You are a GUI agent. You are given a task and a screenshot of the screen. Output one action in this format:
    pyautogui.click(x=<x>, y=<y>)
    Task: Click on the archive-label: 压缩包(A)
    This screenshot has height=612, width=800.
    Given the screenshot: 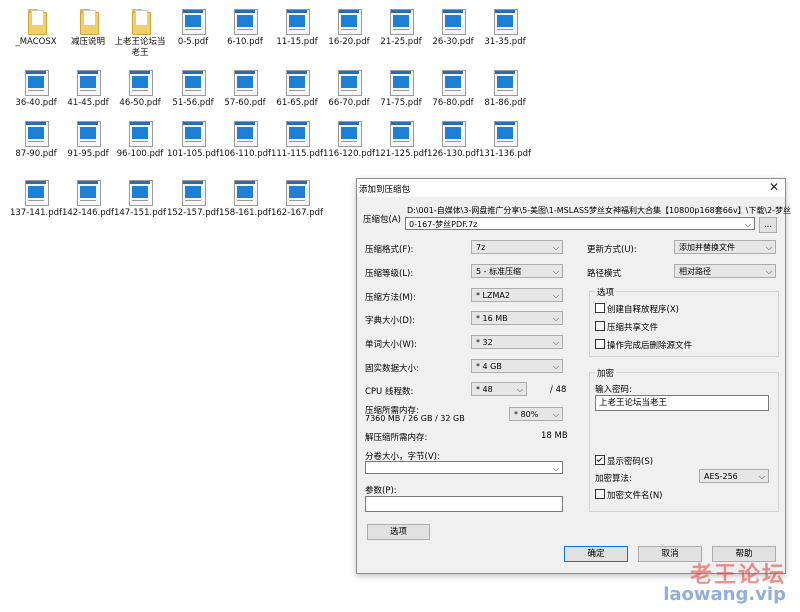 What is the action you would take?
    pyautogui.click(x=382, y=220)
    